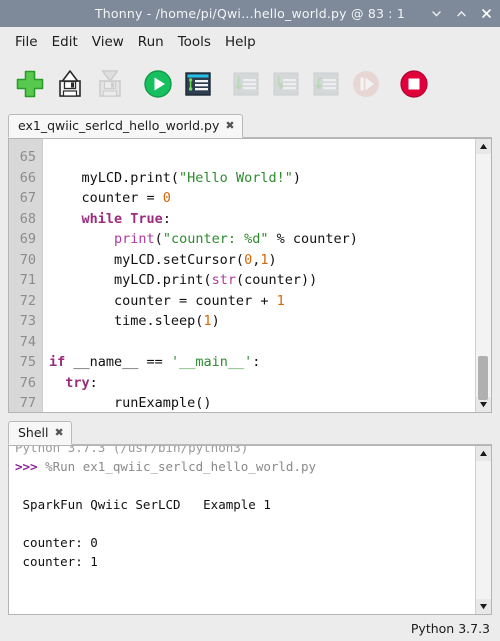 The width and height of the screenshot is (500, 641). I want to click on code-token: runExample(), so click(130, 403).